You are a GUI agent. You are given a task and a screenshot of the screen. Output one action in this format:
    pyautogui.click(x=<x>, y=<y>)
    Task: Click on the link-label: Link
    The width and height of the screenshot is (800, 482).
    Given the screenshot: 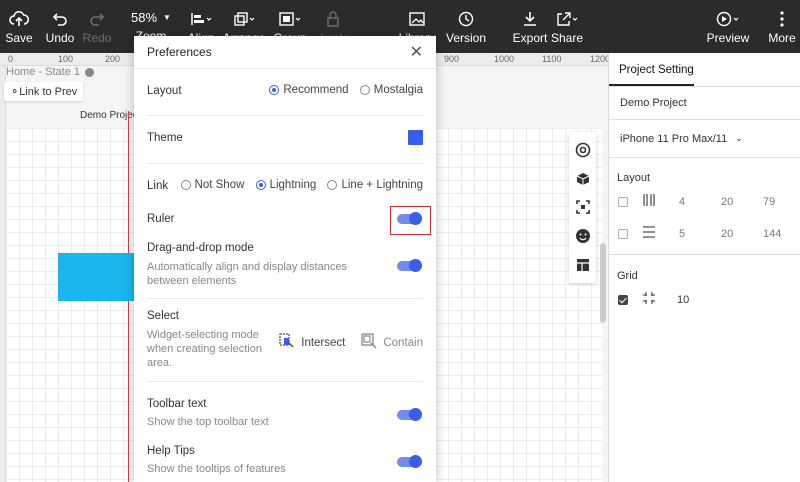 What is the action you would take?
    pyautogui.click(x=158, y=186)
    